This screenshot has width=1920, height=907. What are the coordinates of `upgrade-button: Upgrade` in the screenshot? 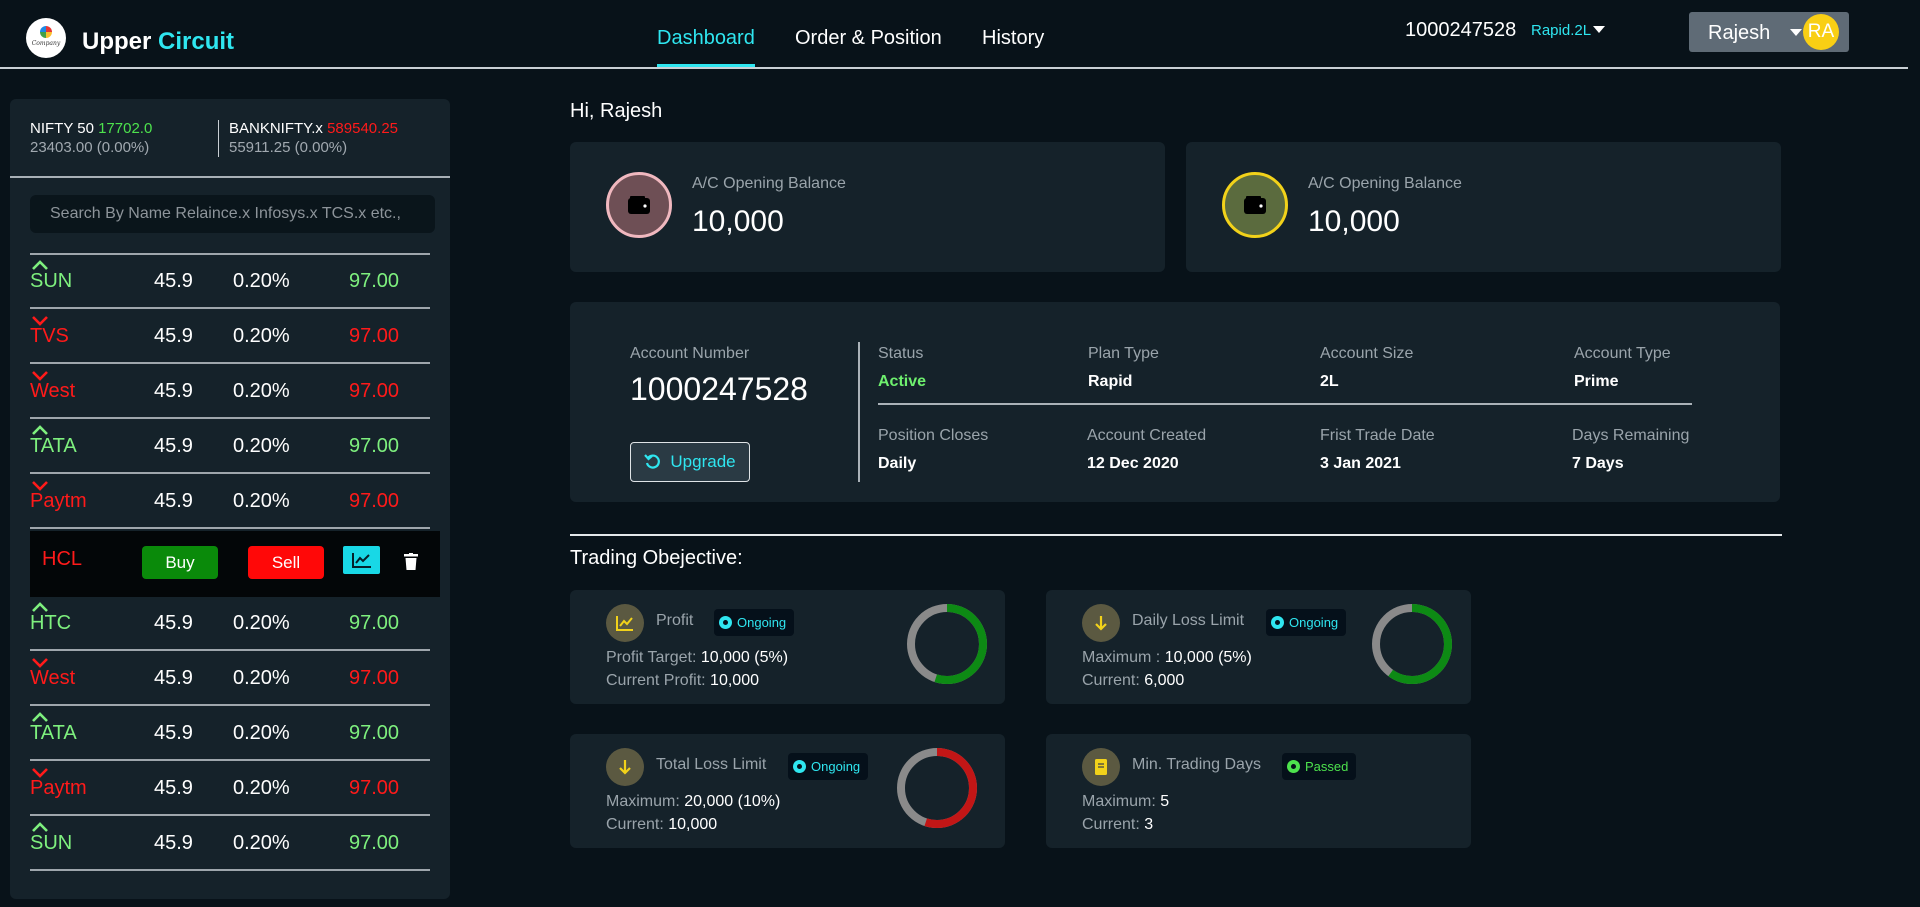 It's located at (690, 462).